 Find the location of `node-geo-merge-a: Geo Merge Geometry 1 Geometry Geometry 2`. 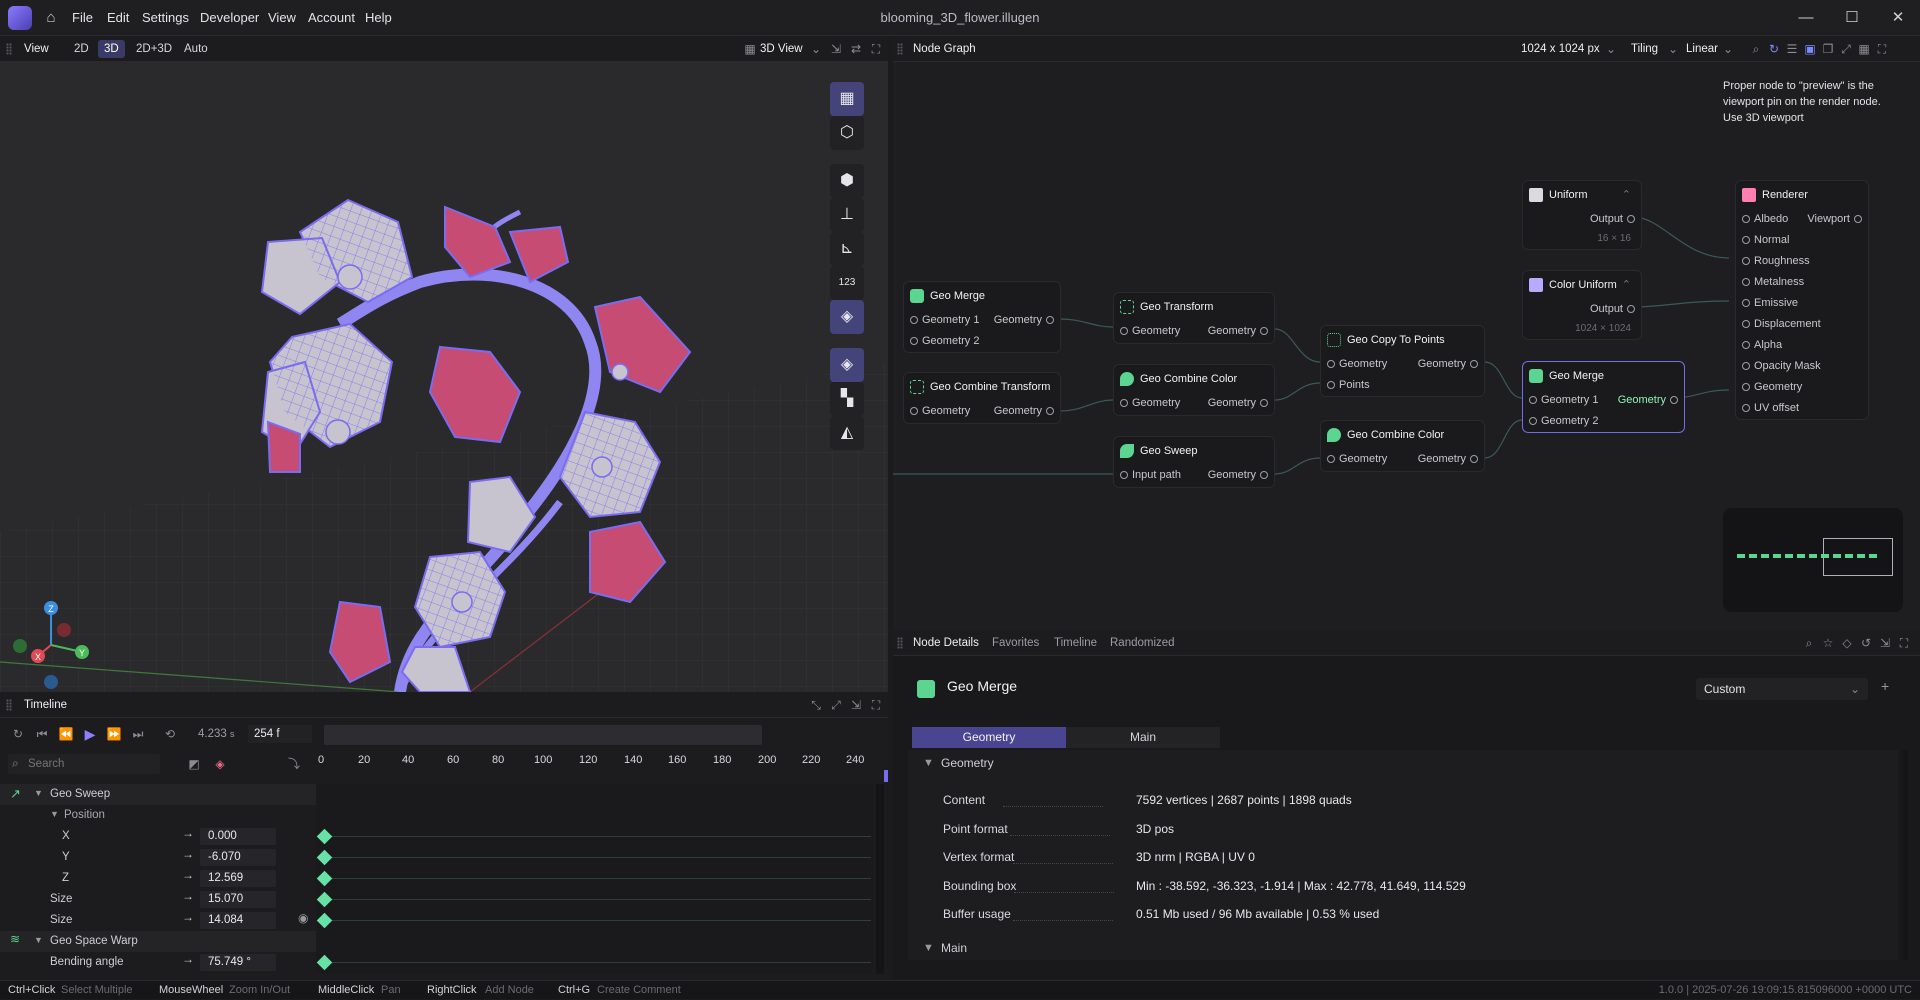

node-geo-merge-a: Geo Merge Geometry 1 Geometry Geometry 2 is located at coordinates (982, 317).